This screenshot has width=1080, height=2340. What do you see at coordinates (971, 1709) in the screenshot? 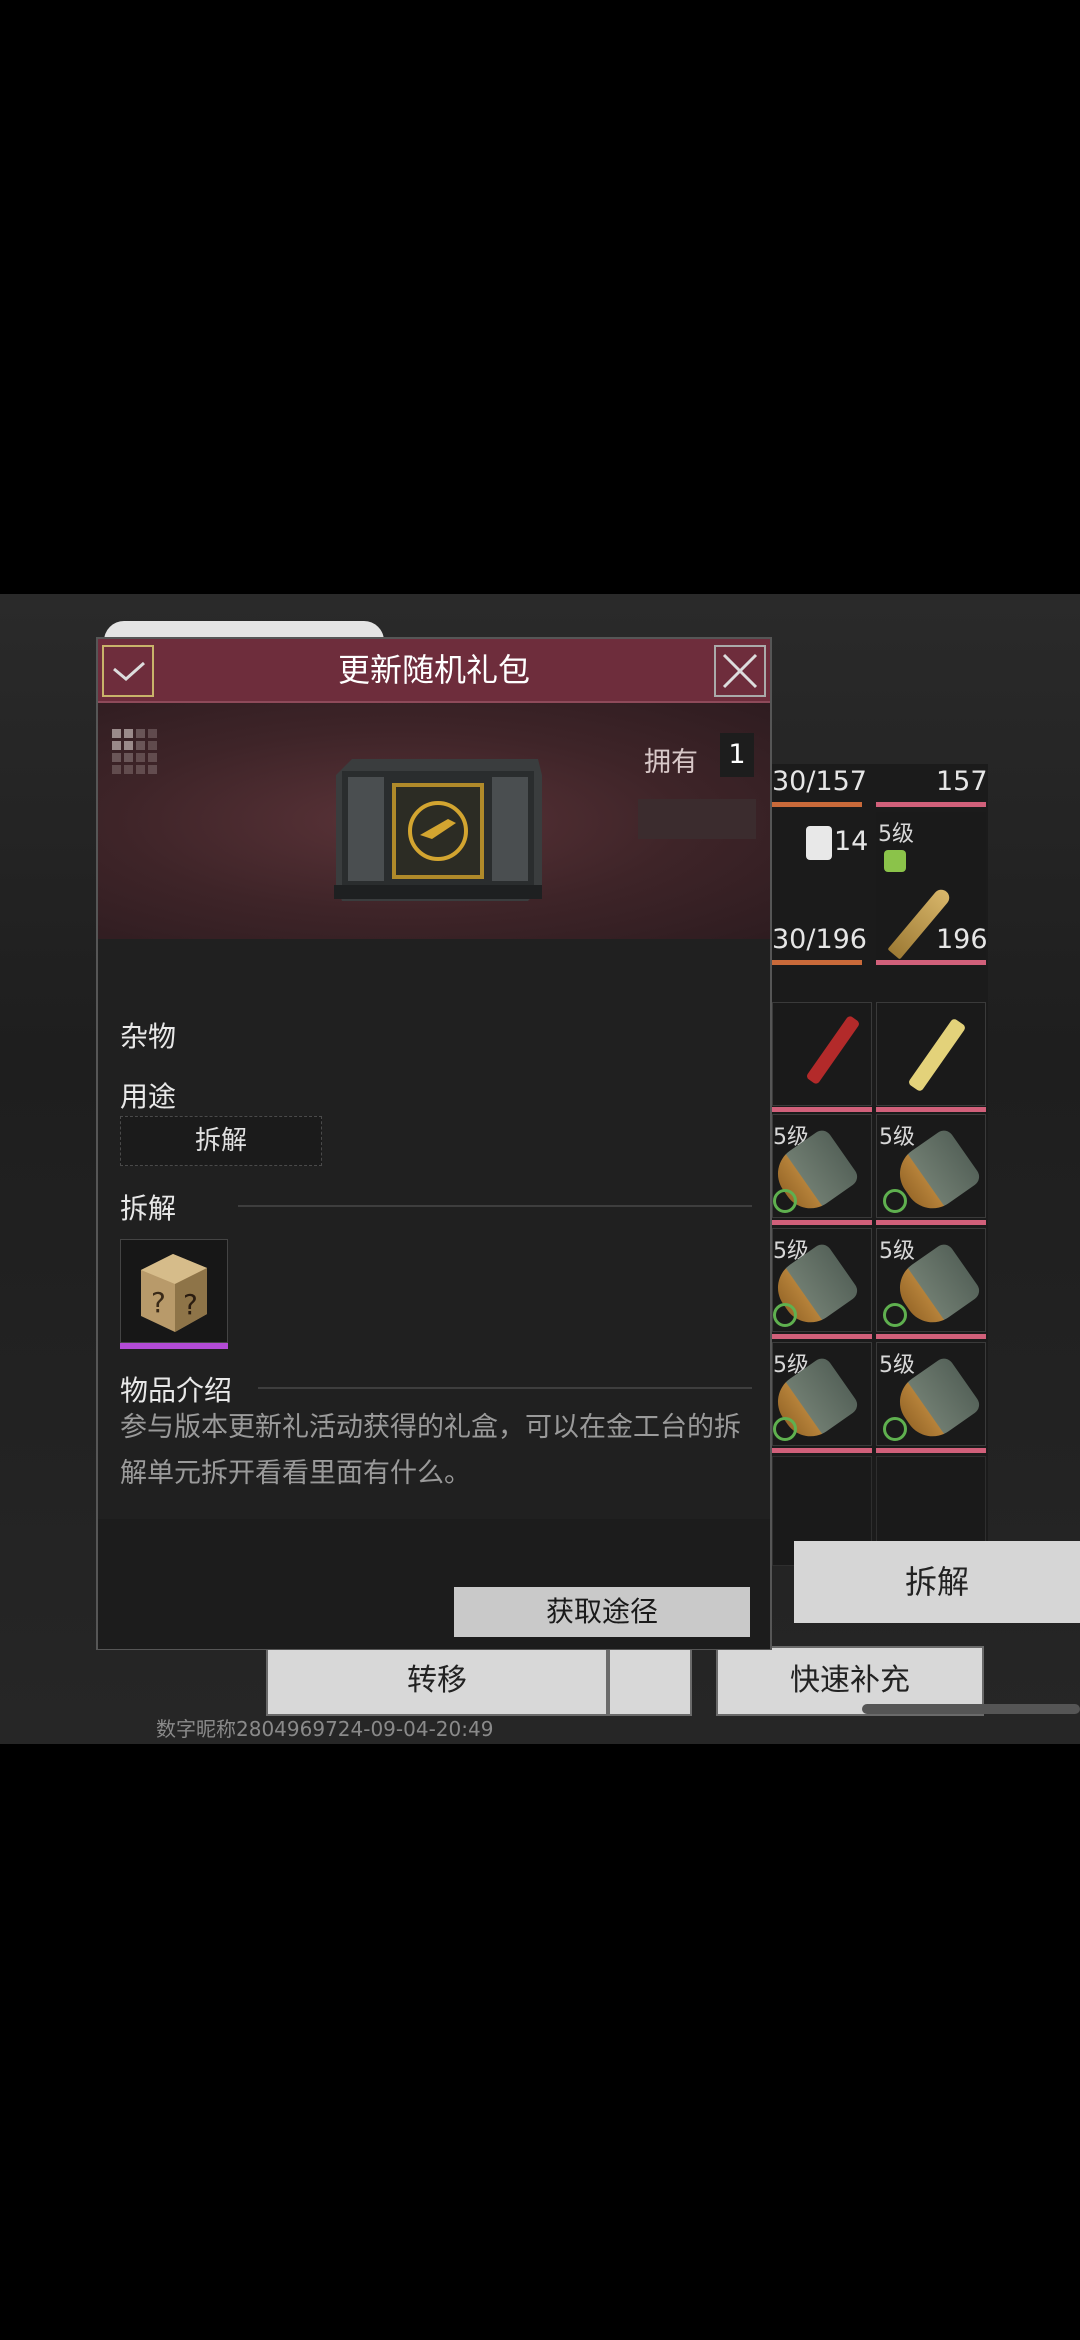
I see `scrollbar` at bounding box center [971, 1709].